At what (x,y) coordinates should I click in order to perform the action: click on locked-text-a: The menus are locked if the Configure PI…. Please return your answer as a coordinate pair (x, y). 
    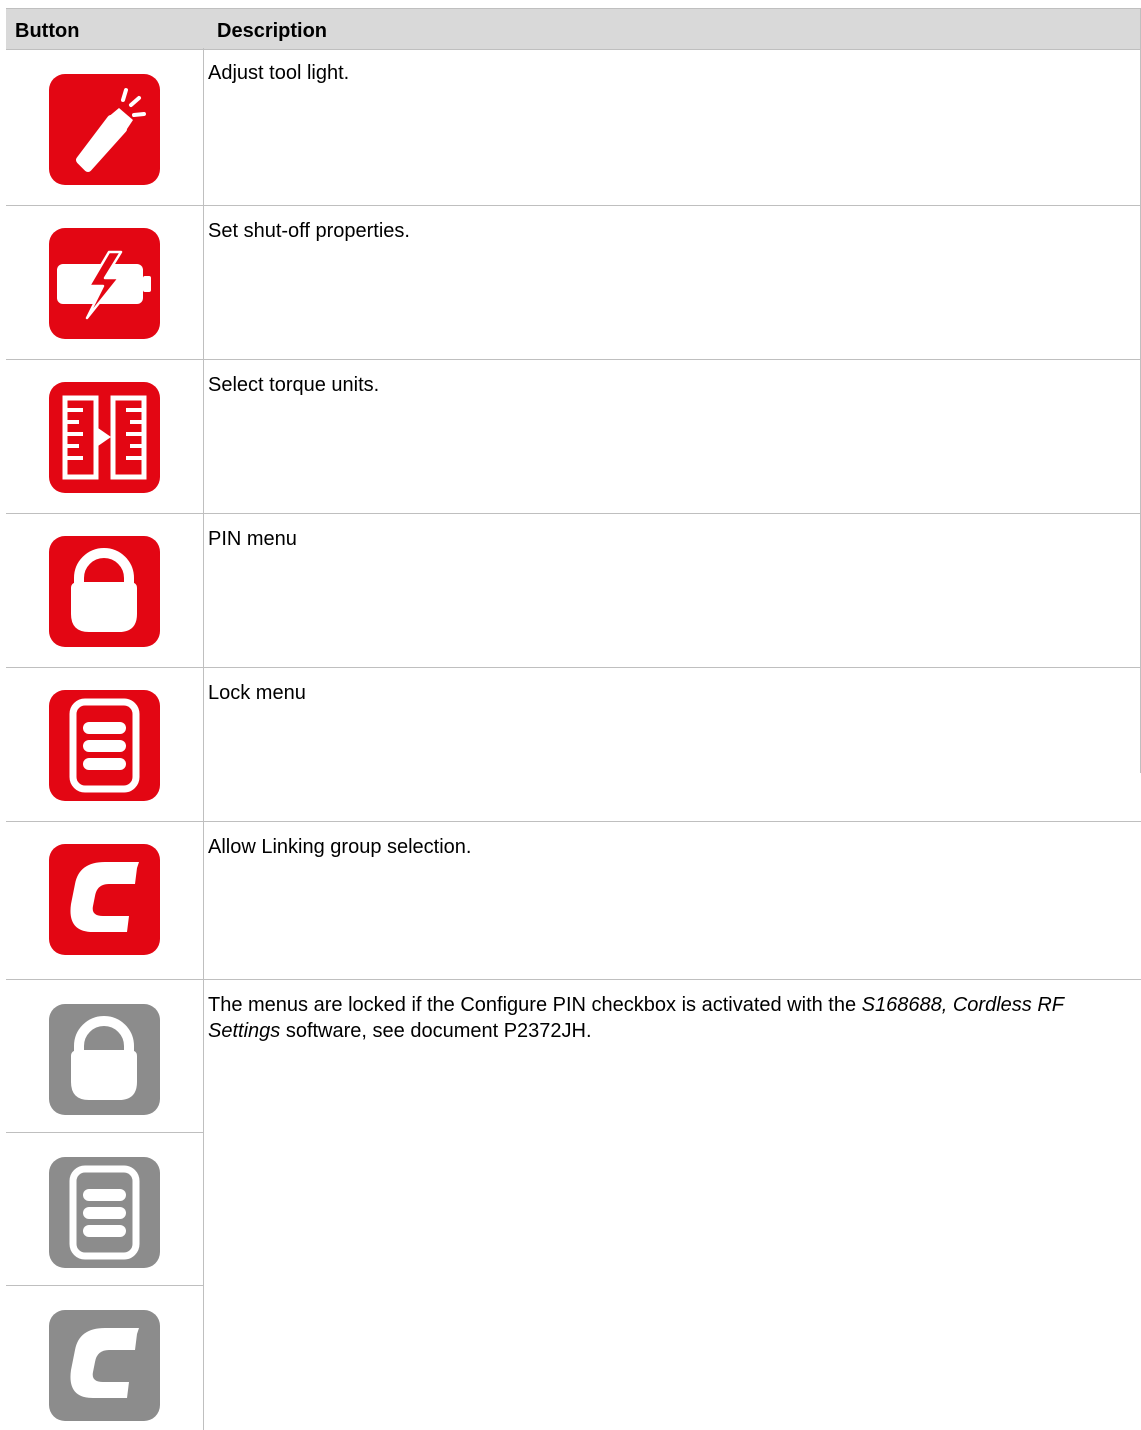
    Looking at the image, I should click on (535, 1005).